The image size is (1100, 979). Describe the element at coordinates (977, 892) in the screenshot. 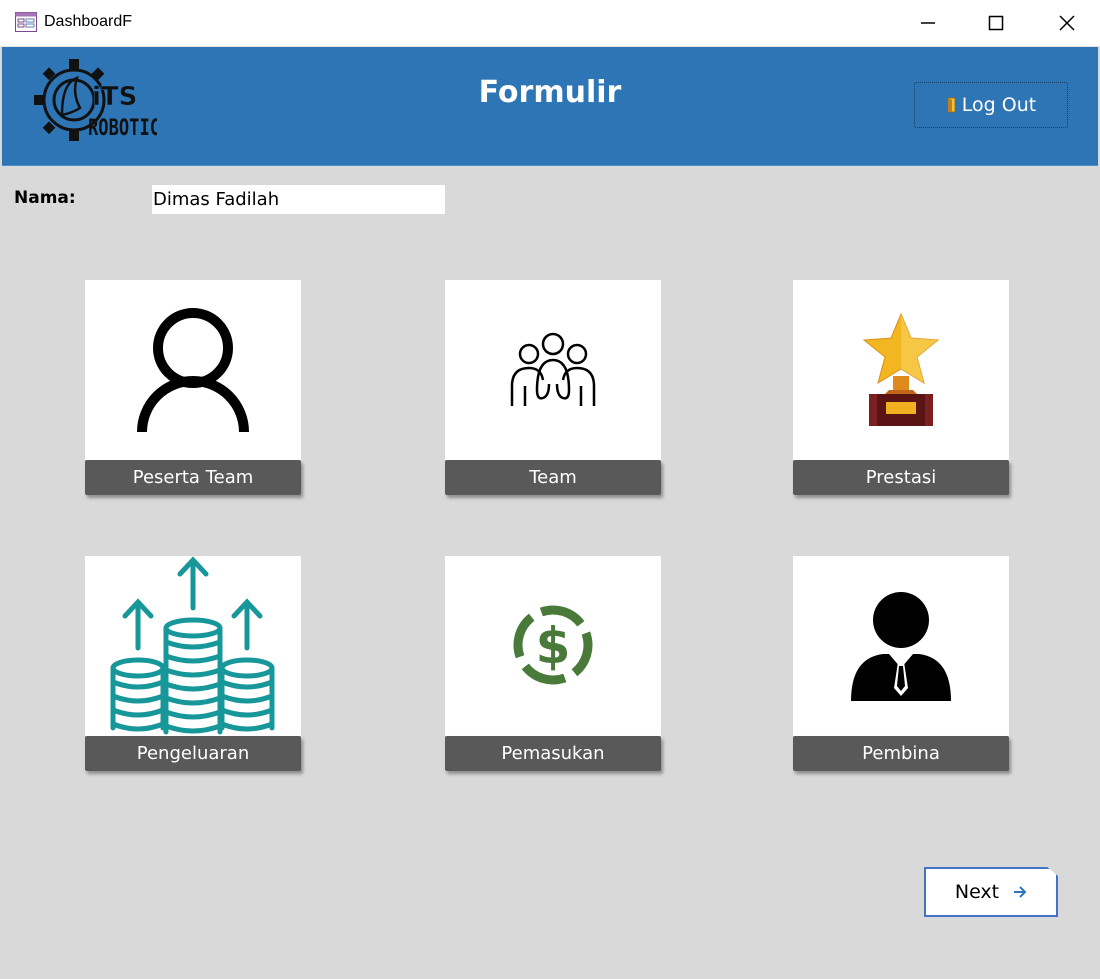

I see `next-label: Next` at that location.